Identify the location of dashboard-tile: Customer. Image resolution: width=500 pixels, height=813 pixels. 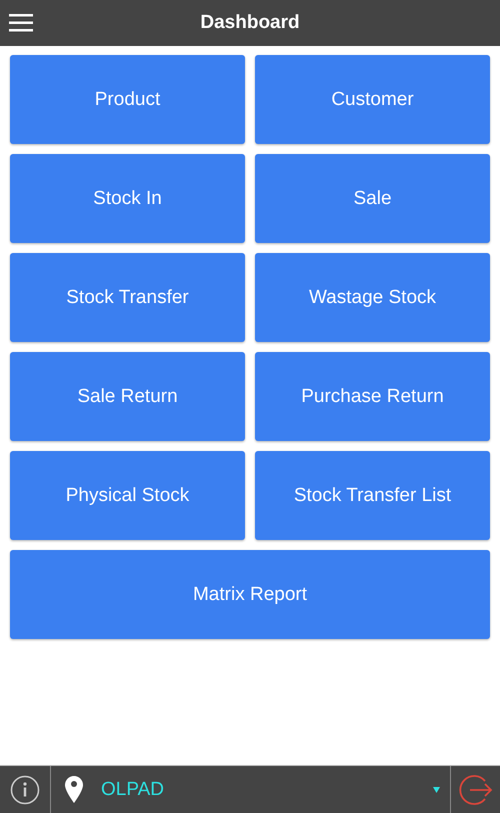
(372, 99).